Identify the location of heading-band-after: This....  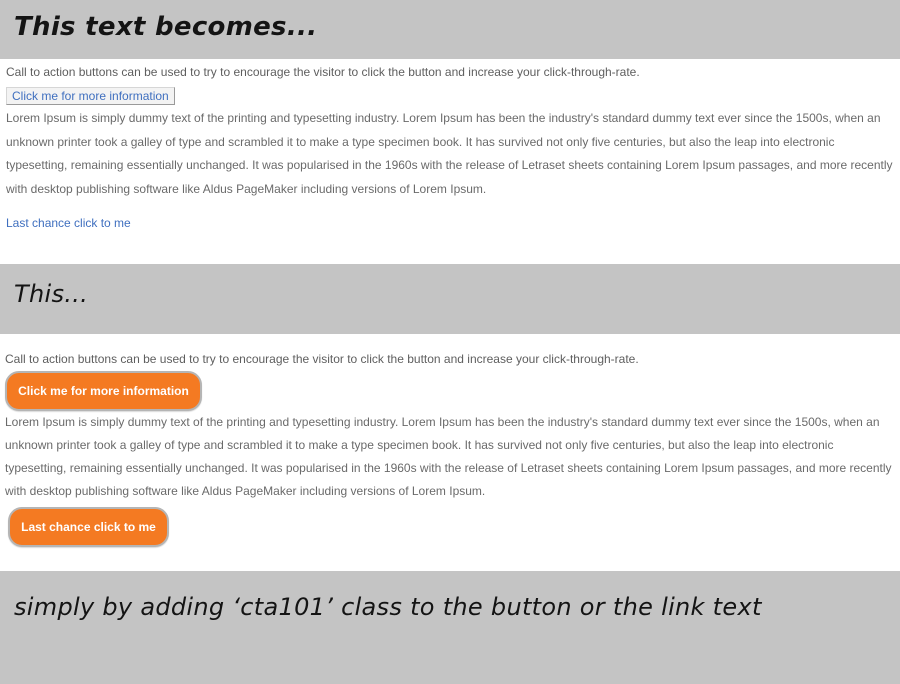
(450, 299).